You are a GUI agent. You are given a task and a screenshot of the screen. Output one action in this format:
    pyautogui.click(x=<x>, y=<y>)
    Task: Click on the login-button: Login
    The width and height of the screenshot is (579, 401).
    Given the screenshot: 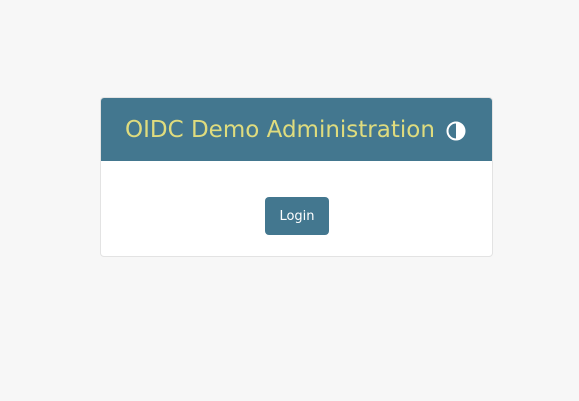 What is the action you would take?
    pyautogui.click(x=297, y=216)
    